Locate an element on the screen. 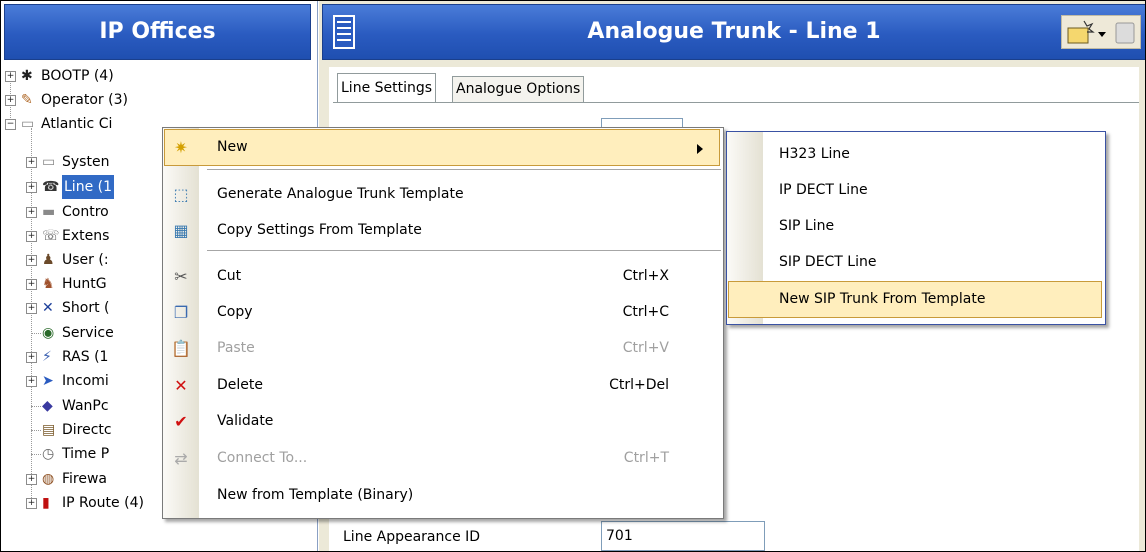 This screenshot has height=552, width=1146. line-appearance-id-input: 701 is located at coordinates (683, 536).